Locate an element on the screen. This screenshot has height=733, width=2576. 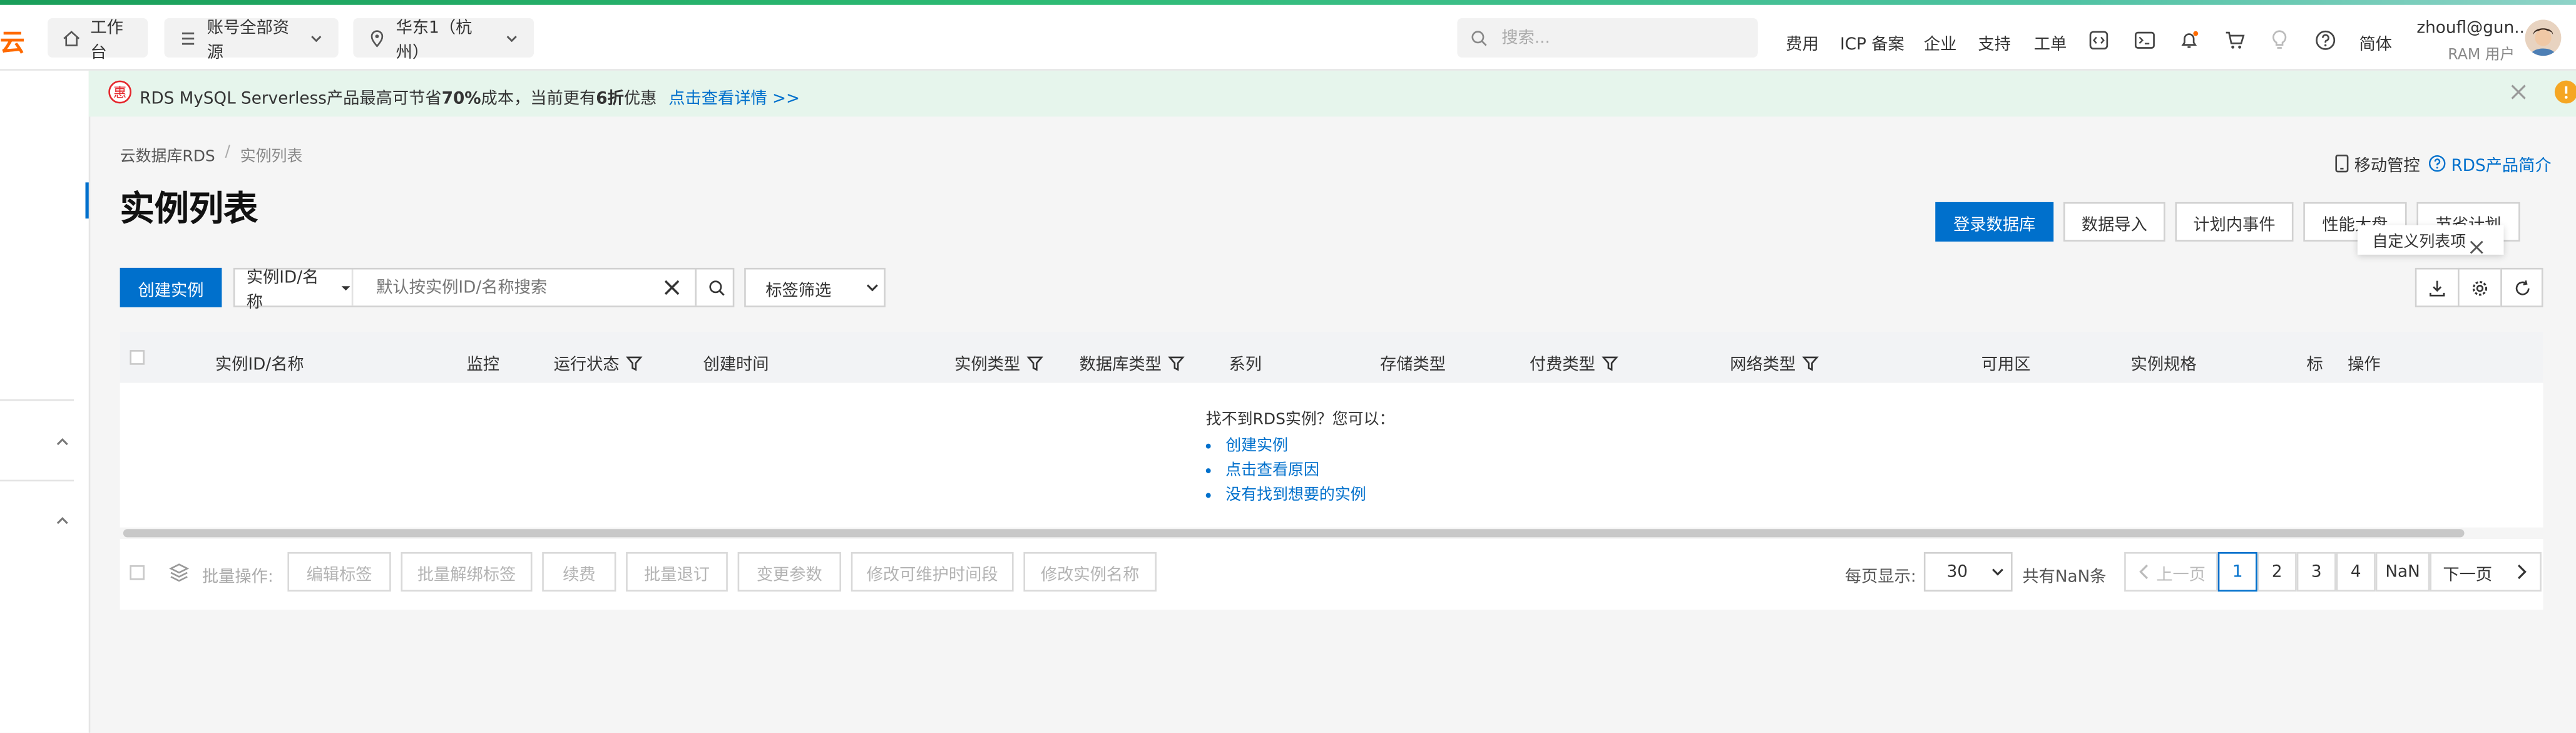
column-header-billing: 付费类型 is located at coordinates (1573, 362).